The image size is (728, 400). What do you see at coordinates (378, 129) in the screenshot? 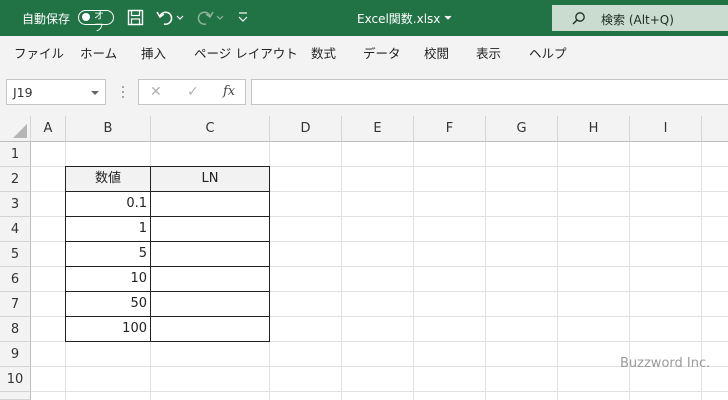
I see `column-header-e: E` at bounding box center [378, 129].